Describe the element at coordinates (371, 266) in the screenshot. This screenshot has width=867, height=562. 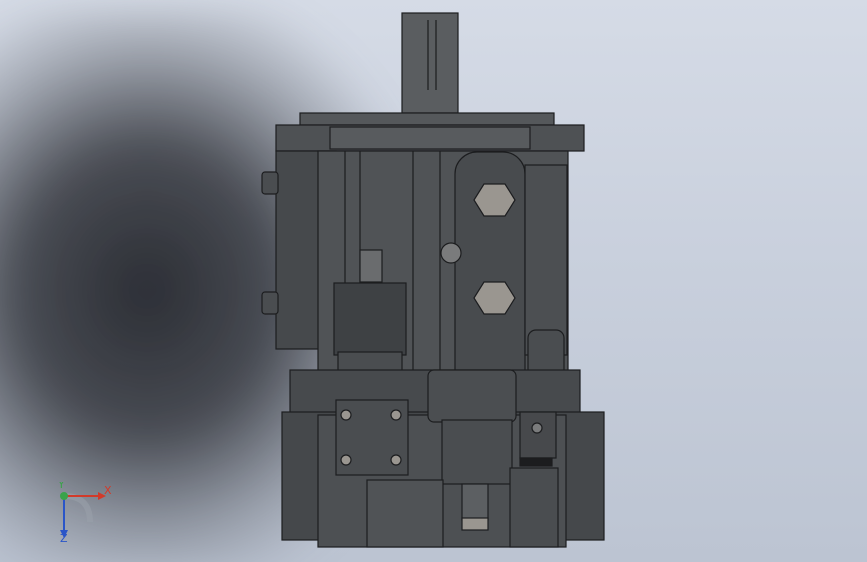
I see `adjust-screw` at that location.